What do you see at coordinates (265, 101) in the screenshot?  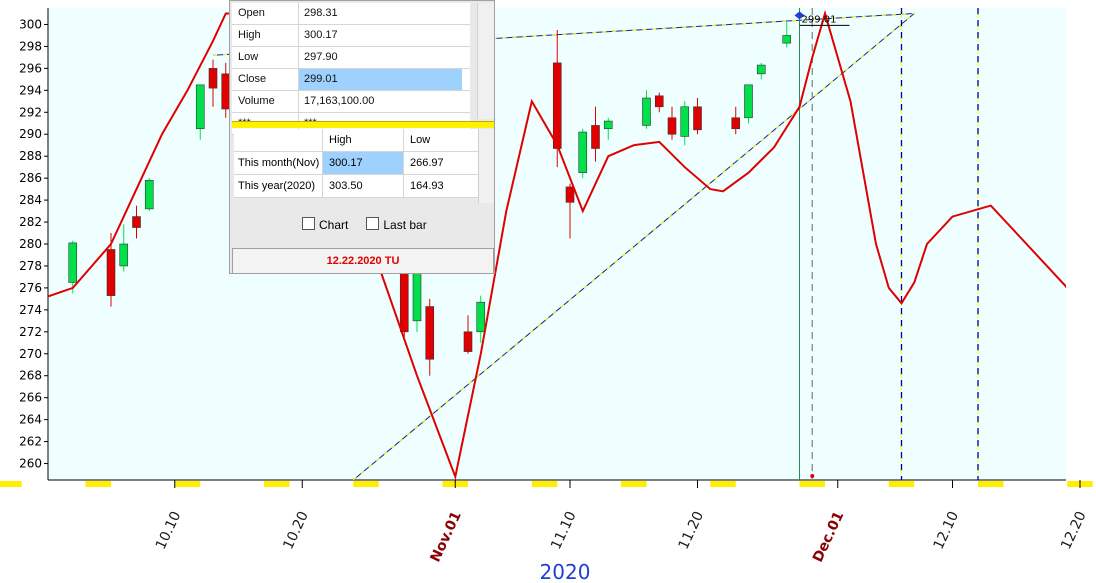 I see `ohlcv-key: Volume` at bounding box center [265, 101].